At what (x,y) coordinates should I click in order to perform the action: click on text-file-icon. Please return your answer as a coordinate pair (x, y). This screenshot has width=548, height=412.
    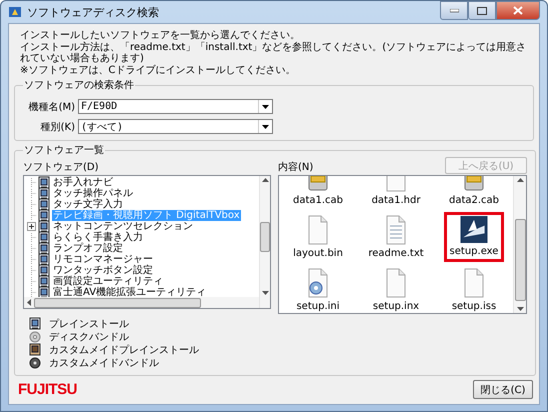
    Looking at the image, I should click on (396, 230).